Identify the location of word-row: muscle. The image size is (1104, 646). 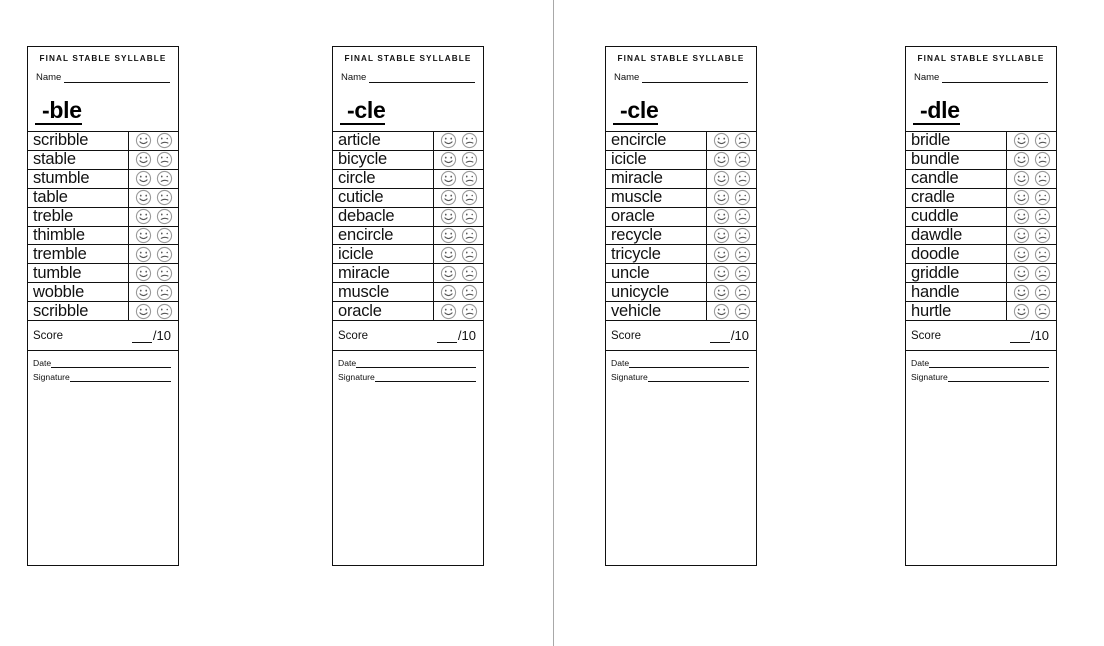
(408, 293).